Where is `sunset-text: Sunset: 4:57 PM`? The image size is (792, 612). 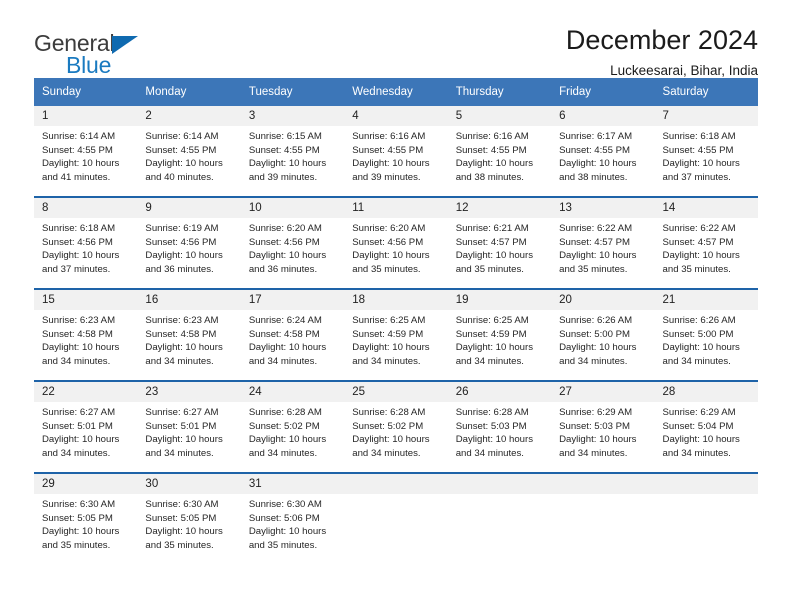 sunset-text: Sunset: 4:57 PM is located at coordinates (491, 242).